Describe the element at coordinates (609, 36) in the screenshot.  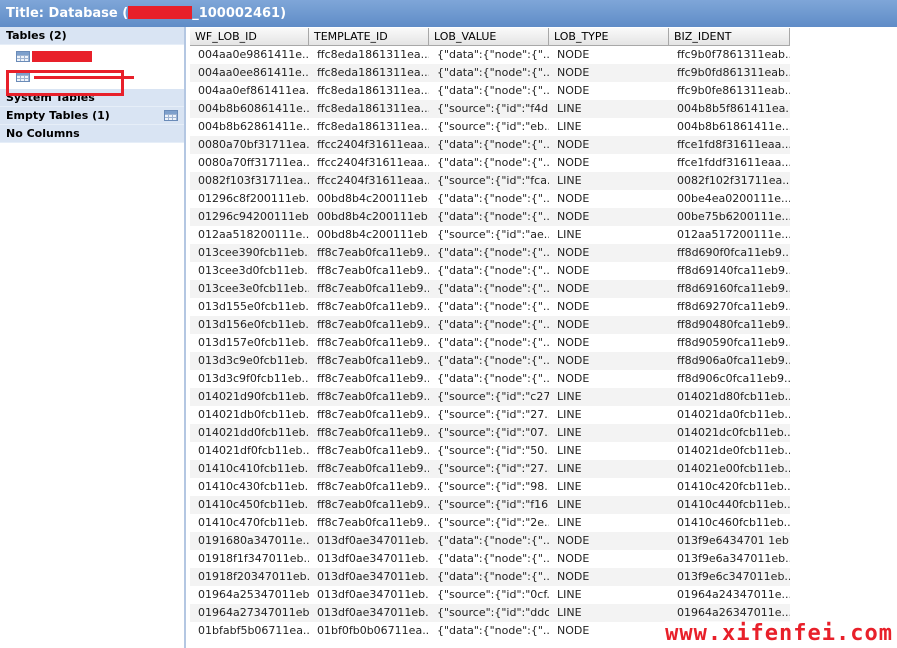
I see `column-header: LOB_TYPE` at that location.